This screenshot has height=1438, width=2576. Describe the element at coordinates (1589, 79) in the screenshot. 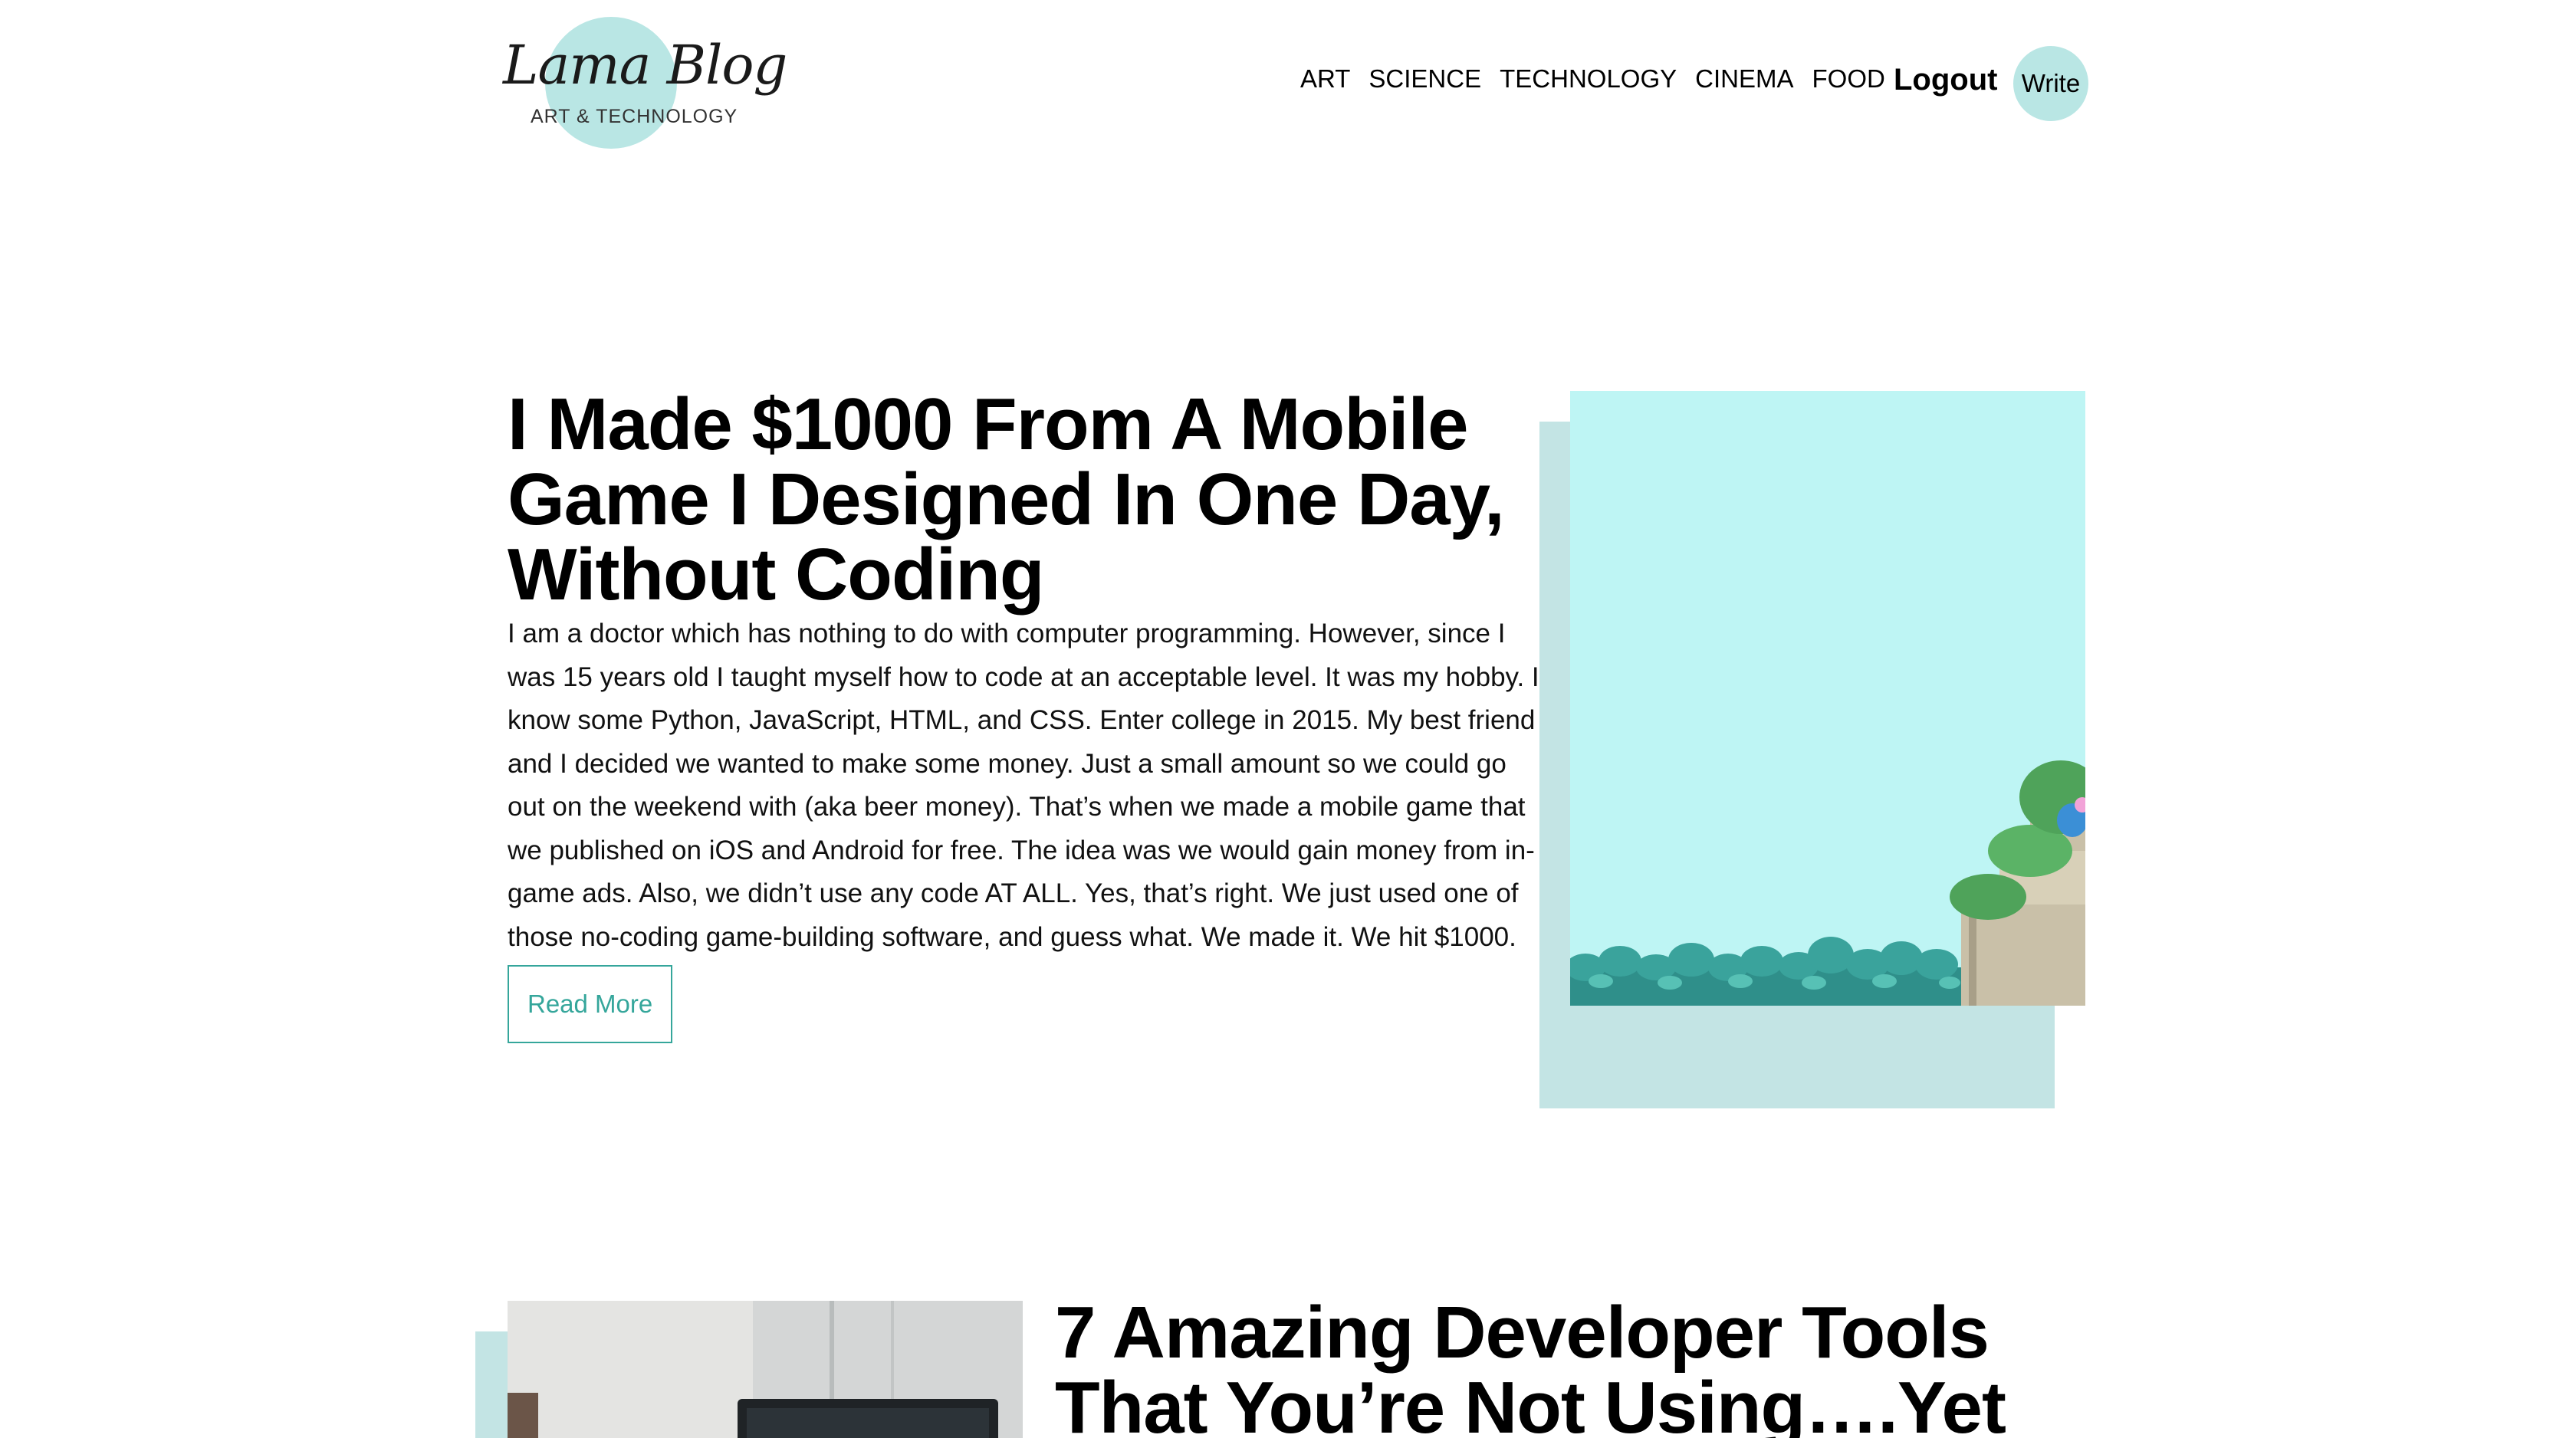

I see `nav-link-technology: TECHNOLOGY` at that location.